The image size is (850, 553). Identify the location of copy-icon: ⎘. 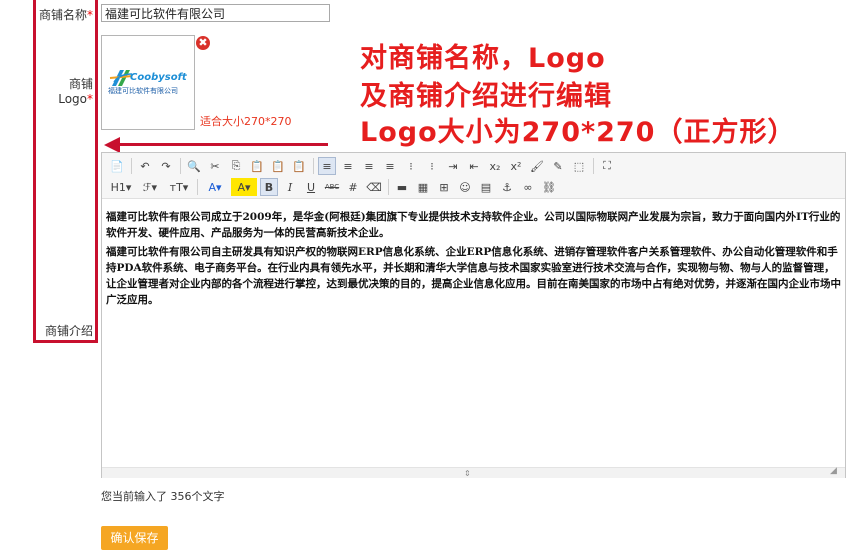
(236, 166).